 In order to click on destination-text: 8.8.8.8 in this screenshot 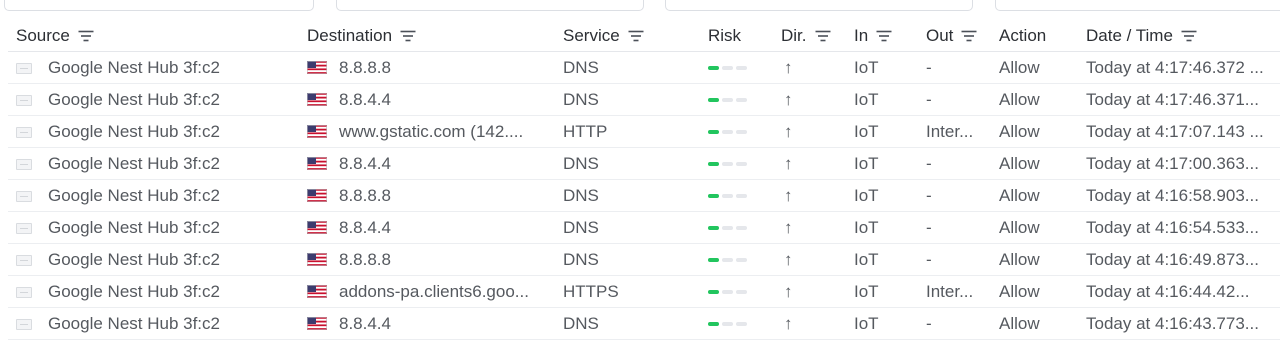, I will do `click(365, 195)`.